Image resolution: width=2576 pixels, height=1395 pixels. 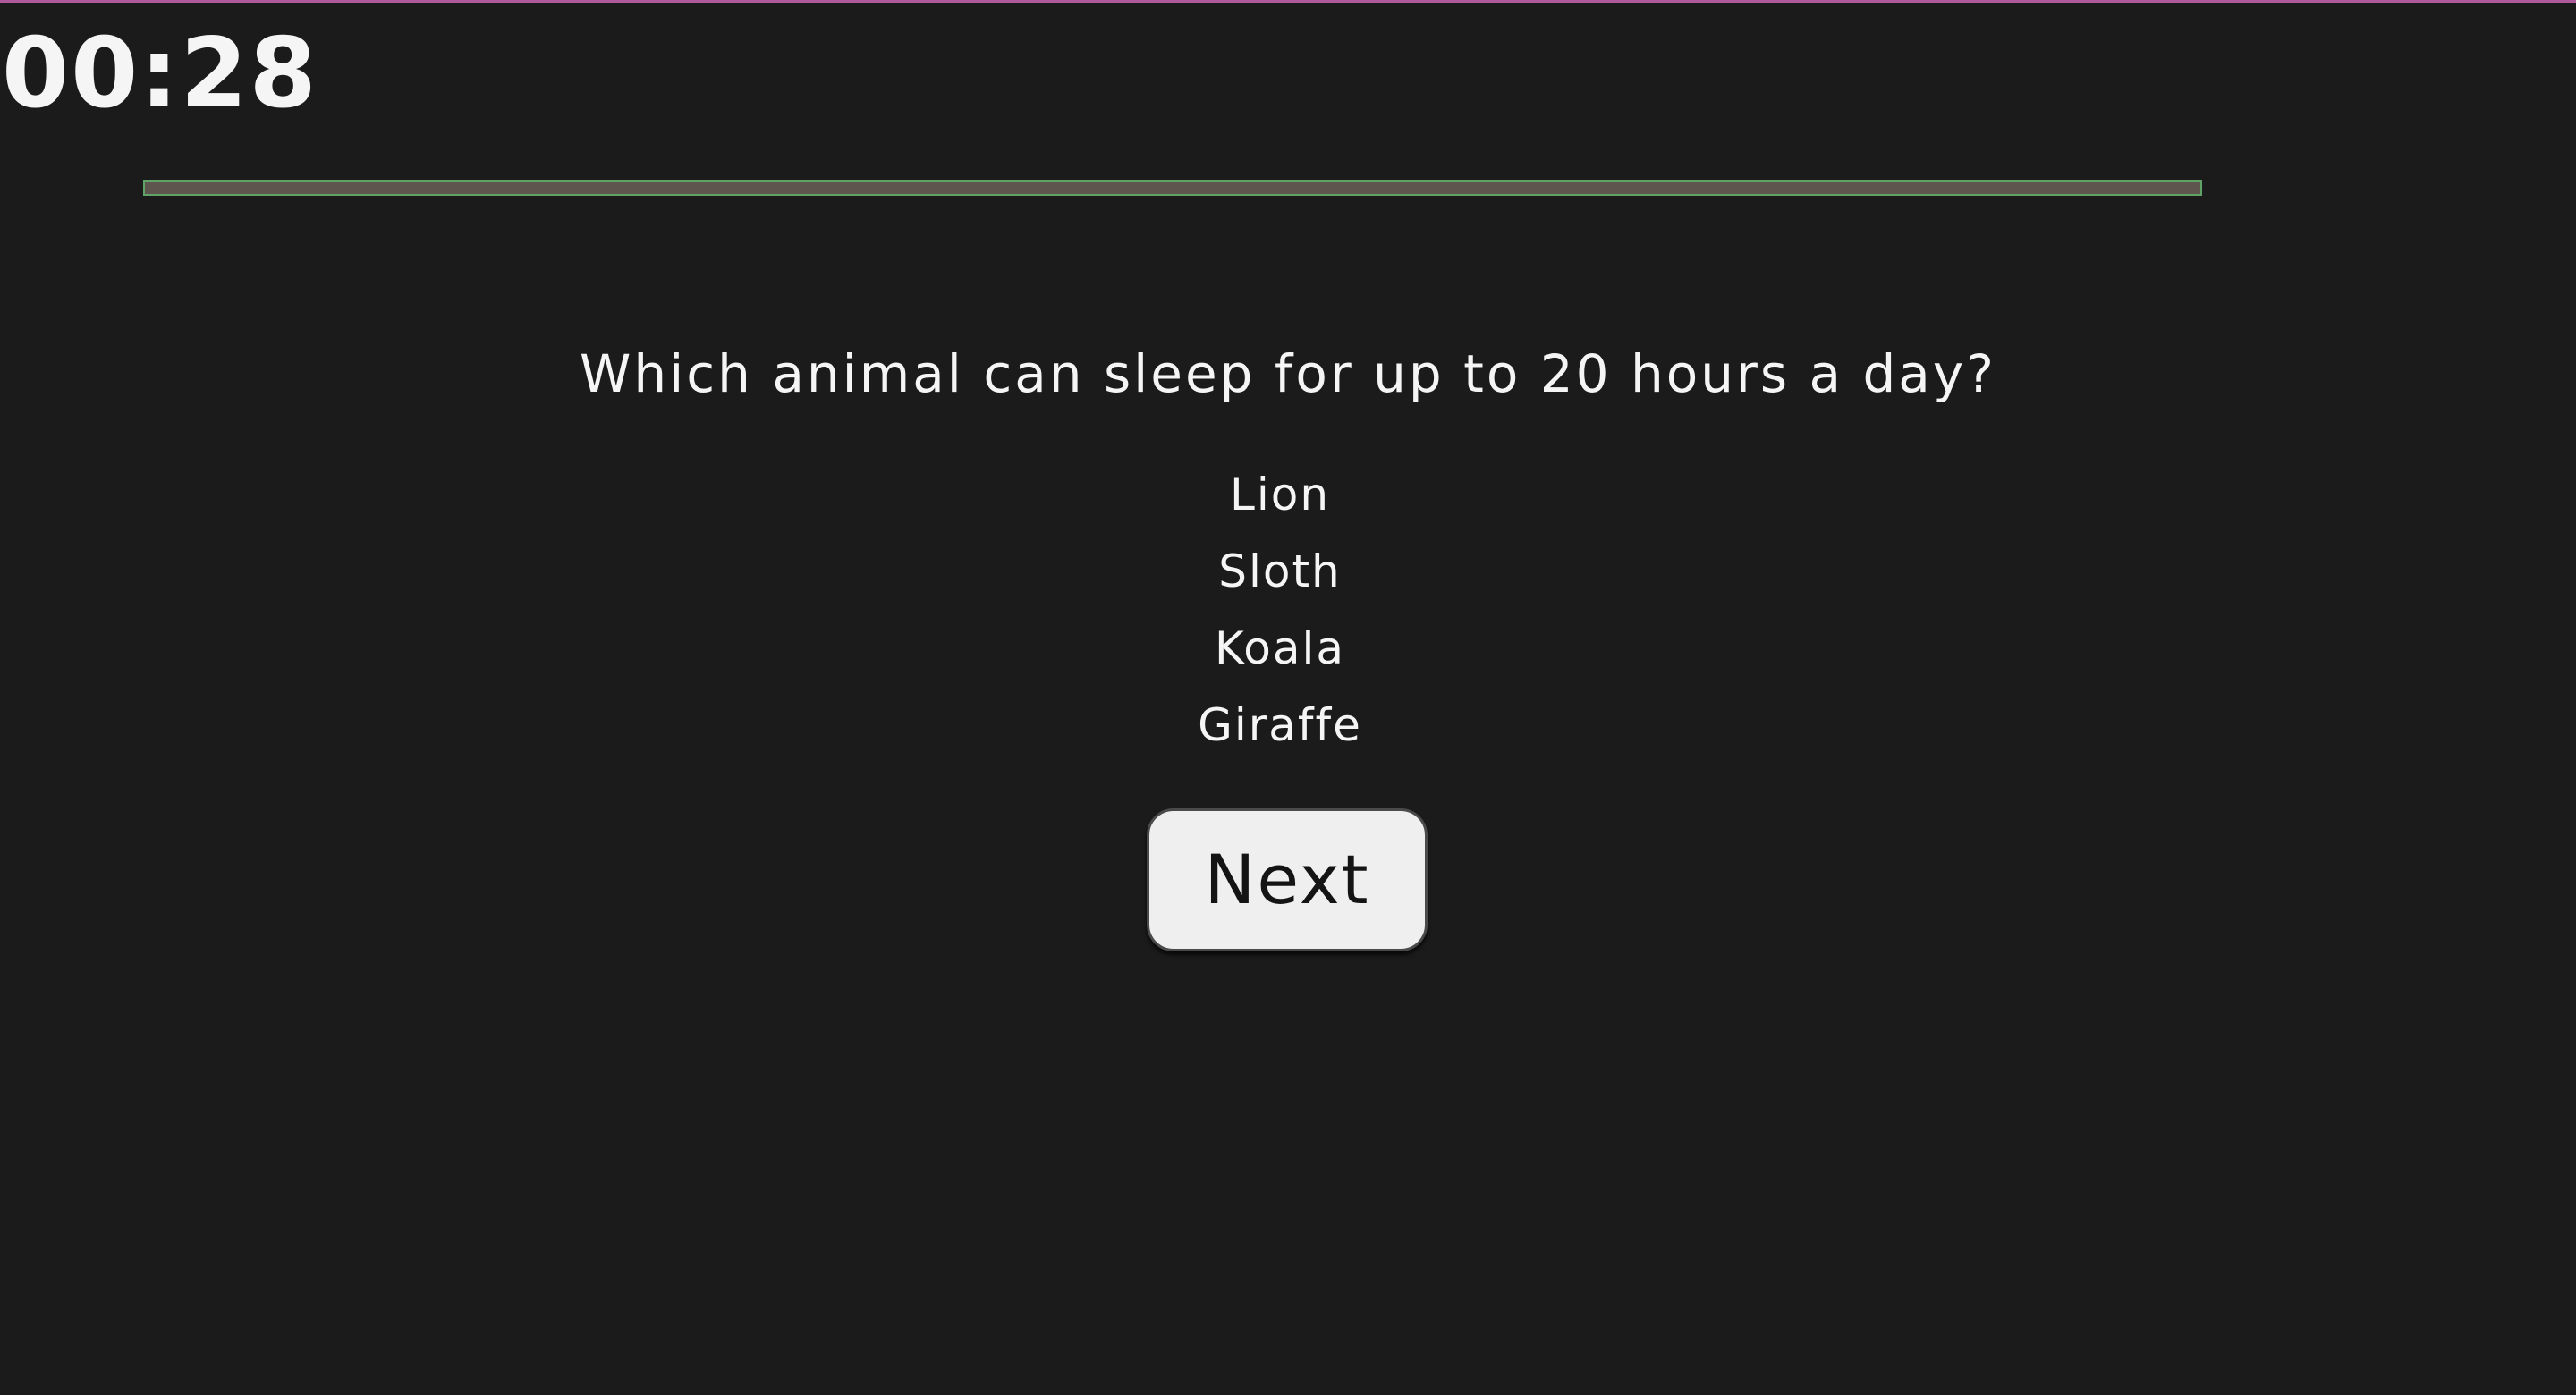 I want to click on progress-bar, so click(x=1172, y=188).